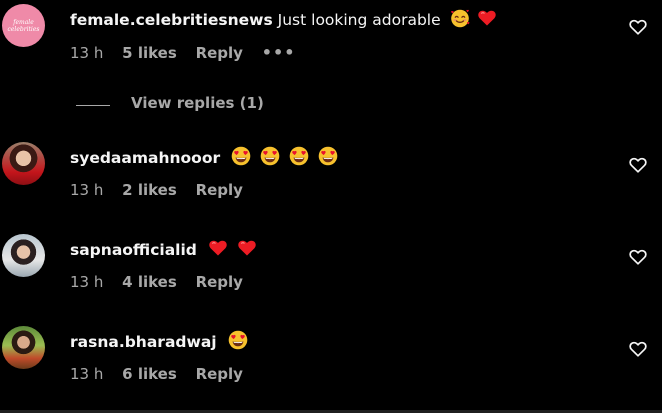  What do you see at coordinates (171, 20) in the screenshot?
I see `comment-username: female.celebritiesnews` at bounding box center [171, 20].